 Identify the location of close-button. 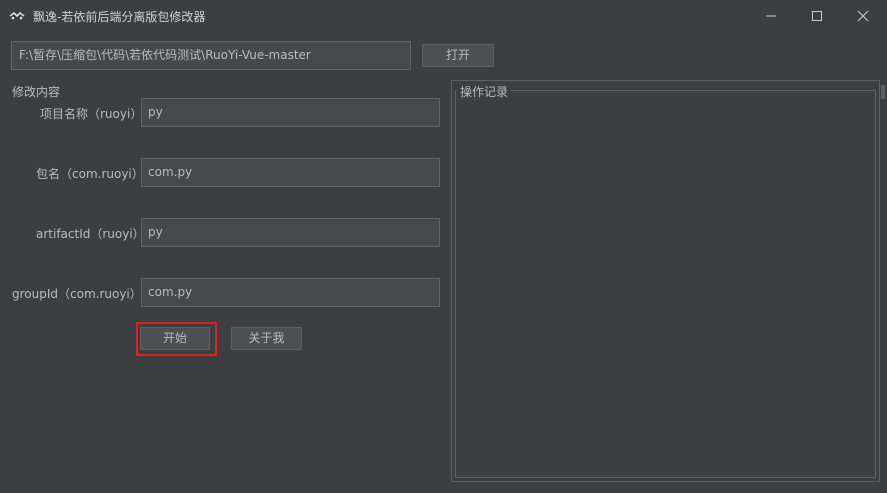
(863, 16).